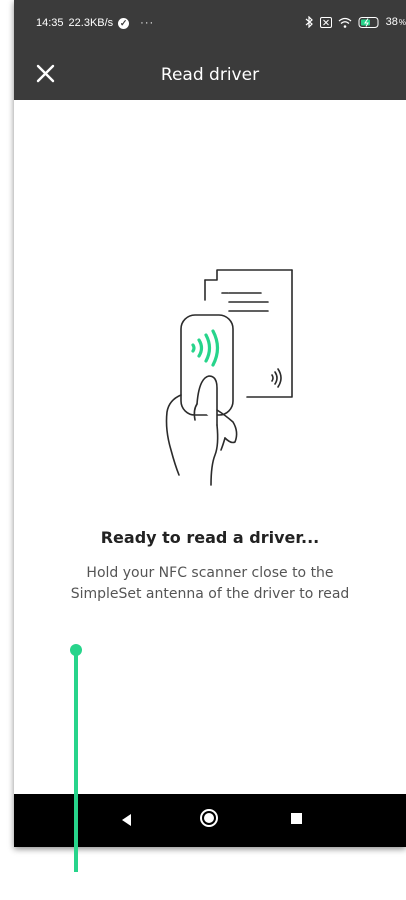 The height and width of the screenshot is (900, 406). Describe the element at coordinates (124, 23) in the screenshot. I see `check-circle-icon: ✓` at that location.